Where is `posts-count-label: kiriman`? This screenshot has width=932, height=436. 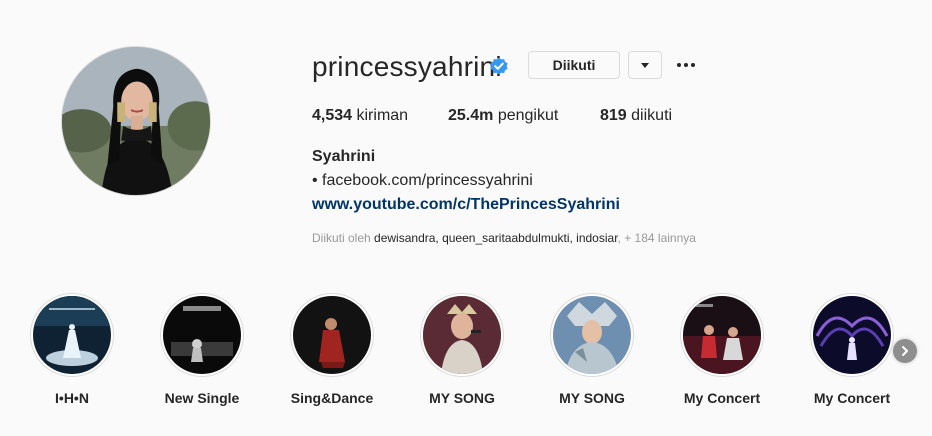
posts-count-label: kiriman is located at coordinates (382, 115).